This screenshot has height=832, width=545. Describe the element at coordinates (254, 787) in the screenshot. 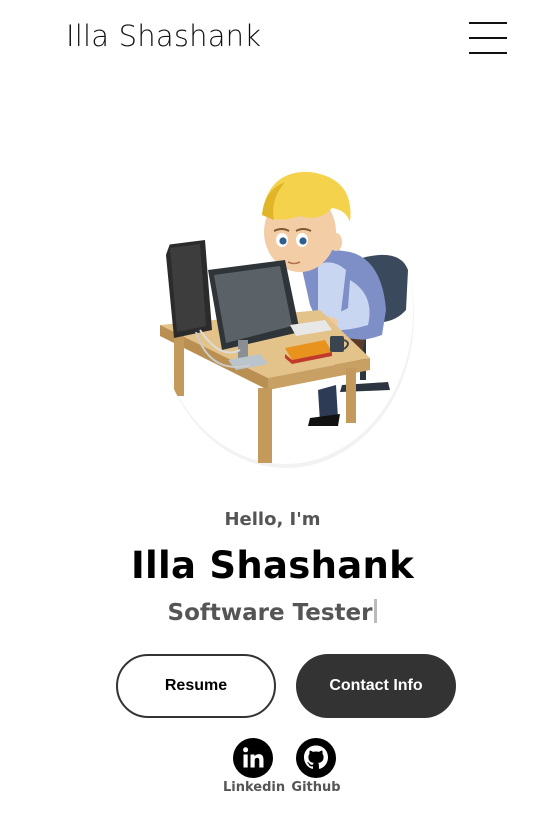

I see `linkedin-label: Linkedin` at that location.